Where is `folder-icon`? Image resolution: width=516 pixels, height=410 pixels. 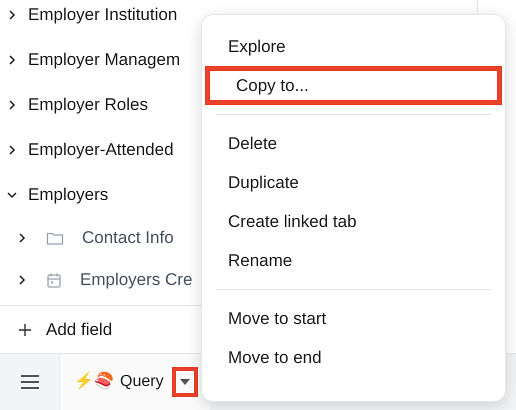 folder-icon is located at coordinates (55, 238).